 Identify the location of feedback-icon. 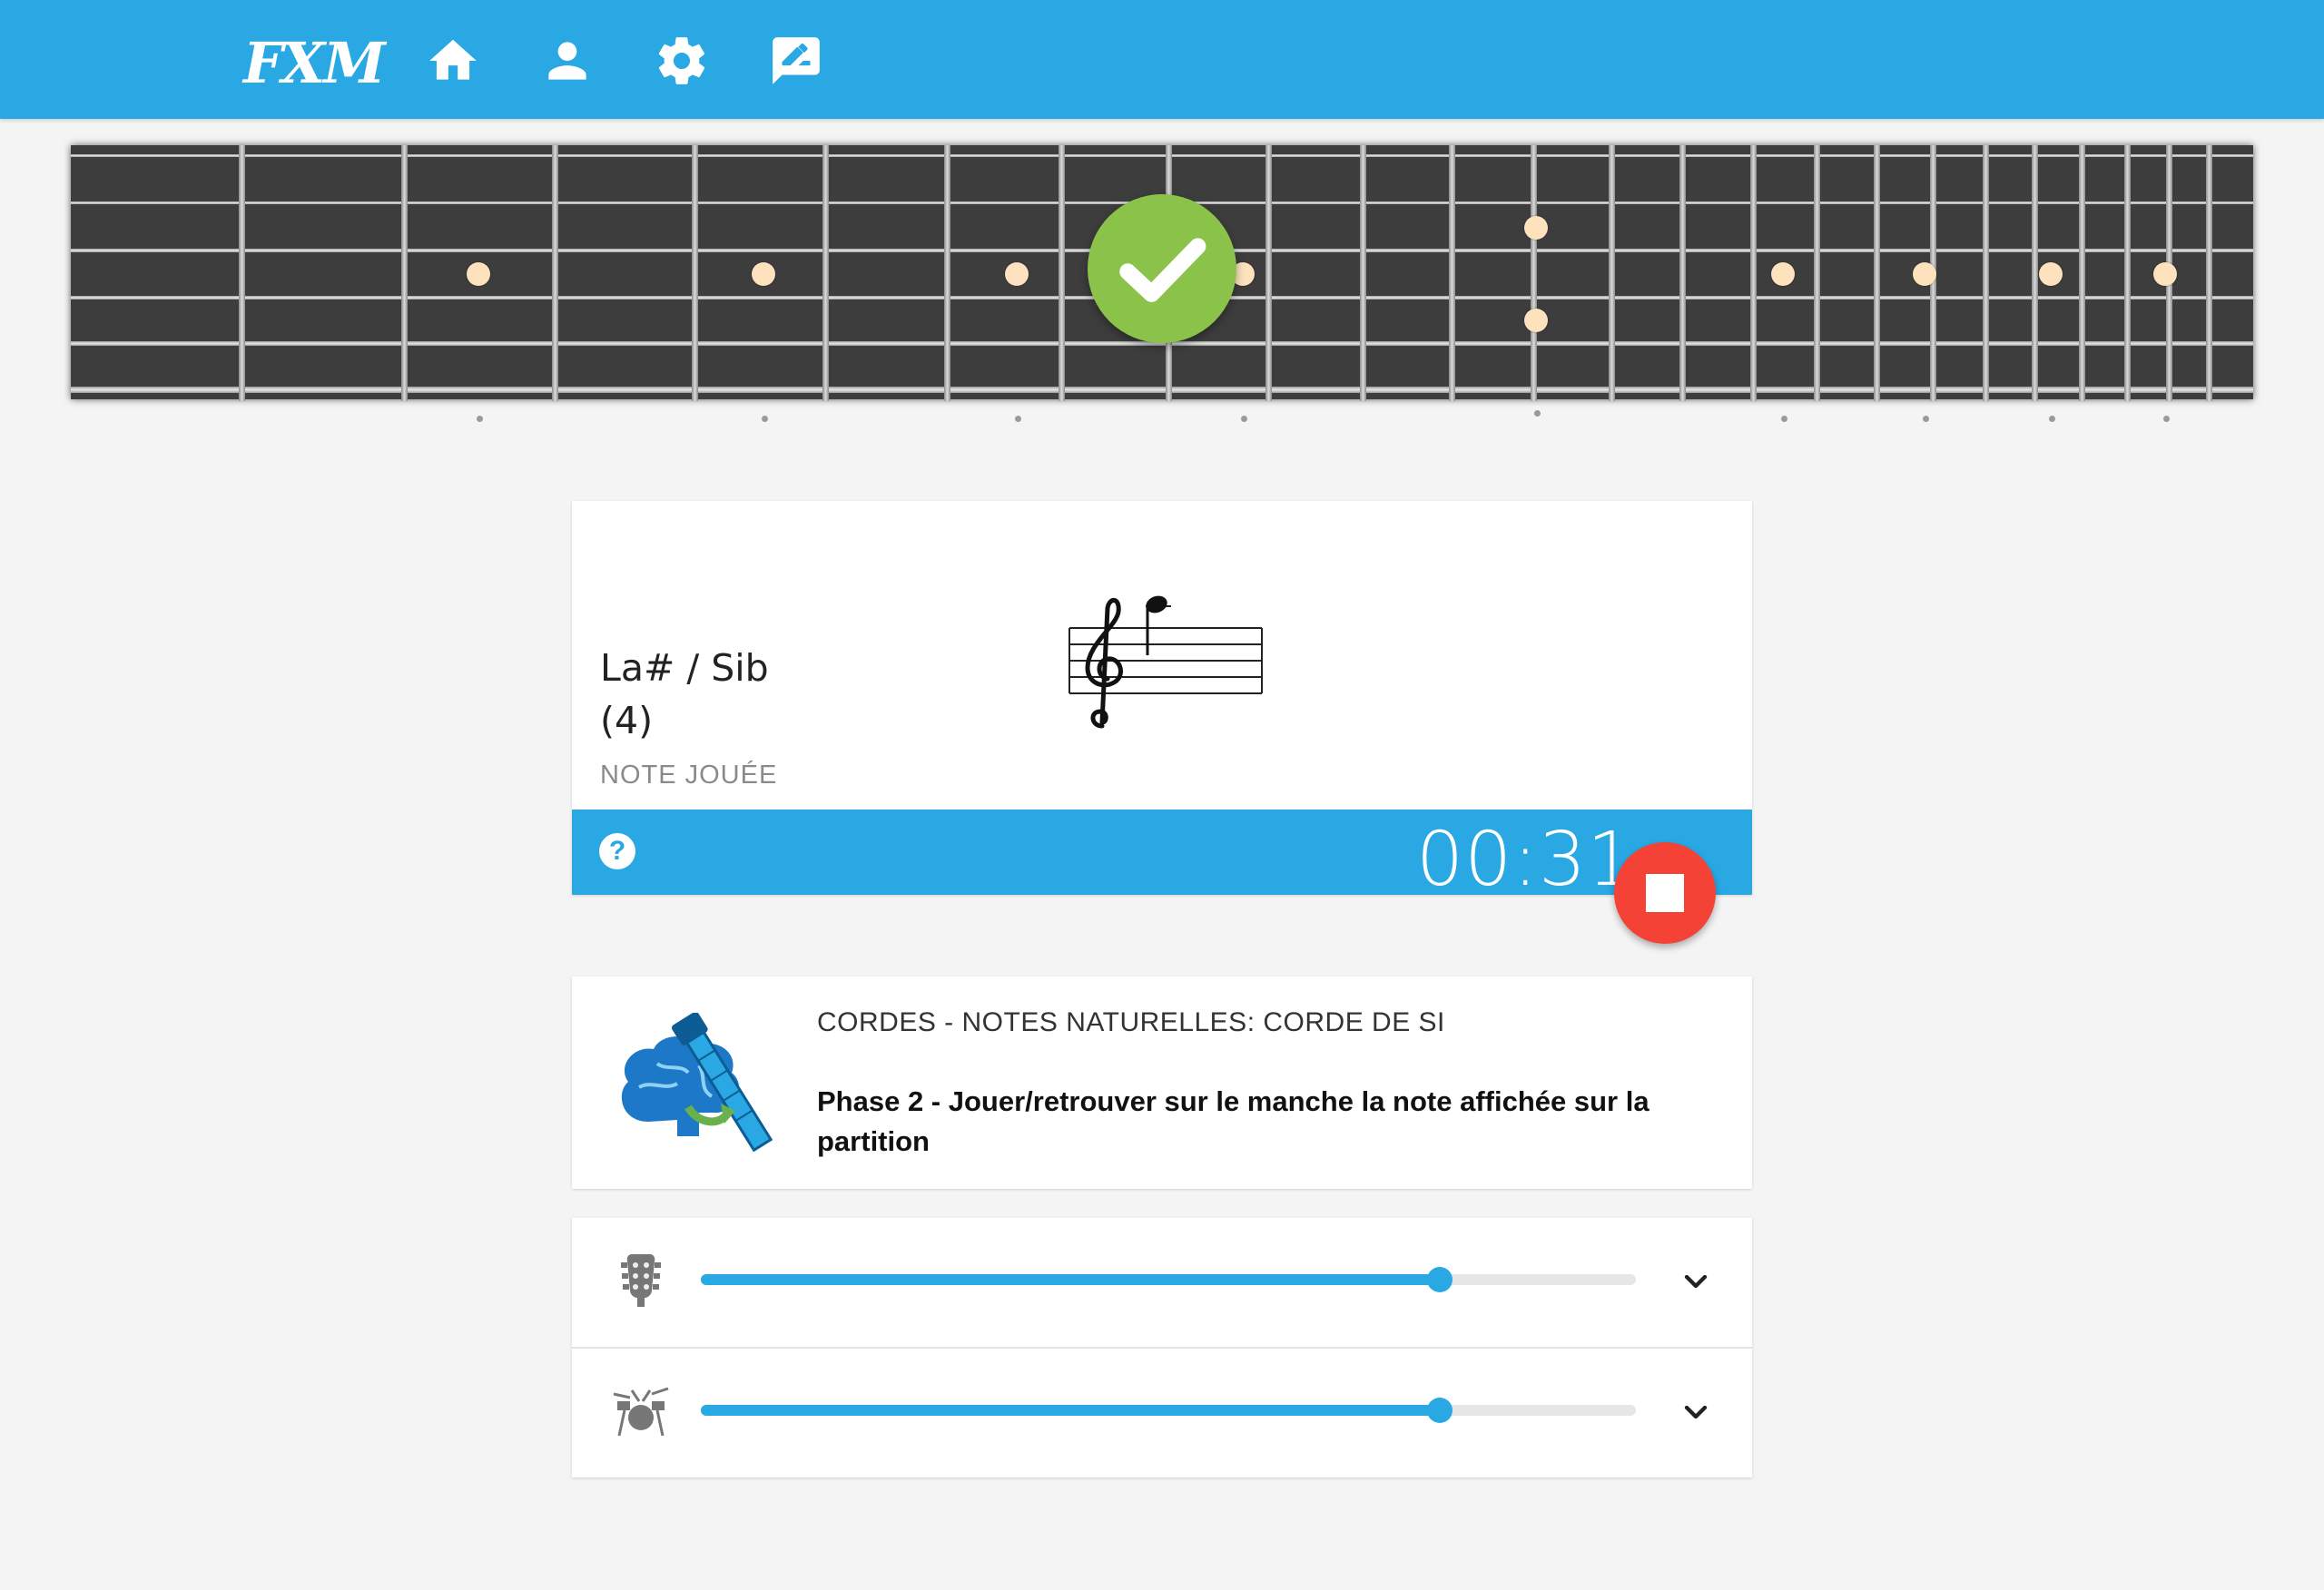
(796, 61).